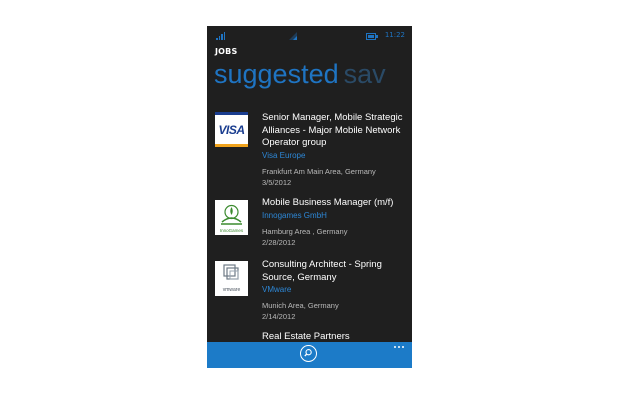  What do you see at coordinates (336, 155) in the screenshot?
I see `job-company: Visa Europe` at bounding box center [336, 155].